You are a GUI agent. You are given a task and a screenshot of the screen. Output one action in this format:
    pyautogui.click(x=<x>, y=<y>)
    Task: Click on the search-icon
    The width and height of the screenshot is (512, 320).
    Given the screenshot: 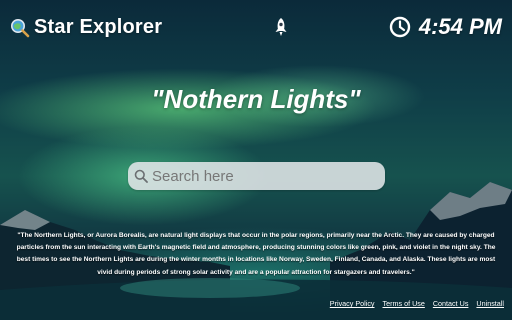 What is the action you would take?
    pyautogui.click(x=141, y=176)
    